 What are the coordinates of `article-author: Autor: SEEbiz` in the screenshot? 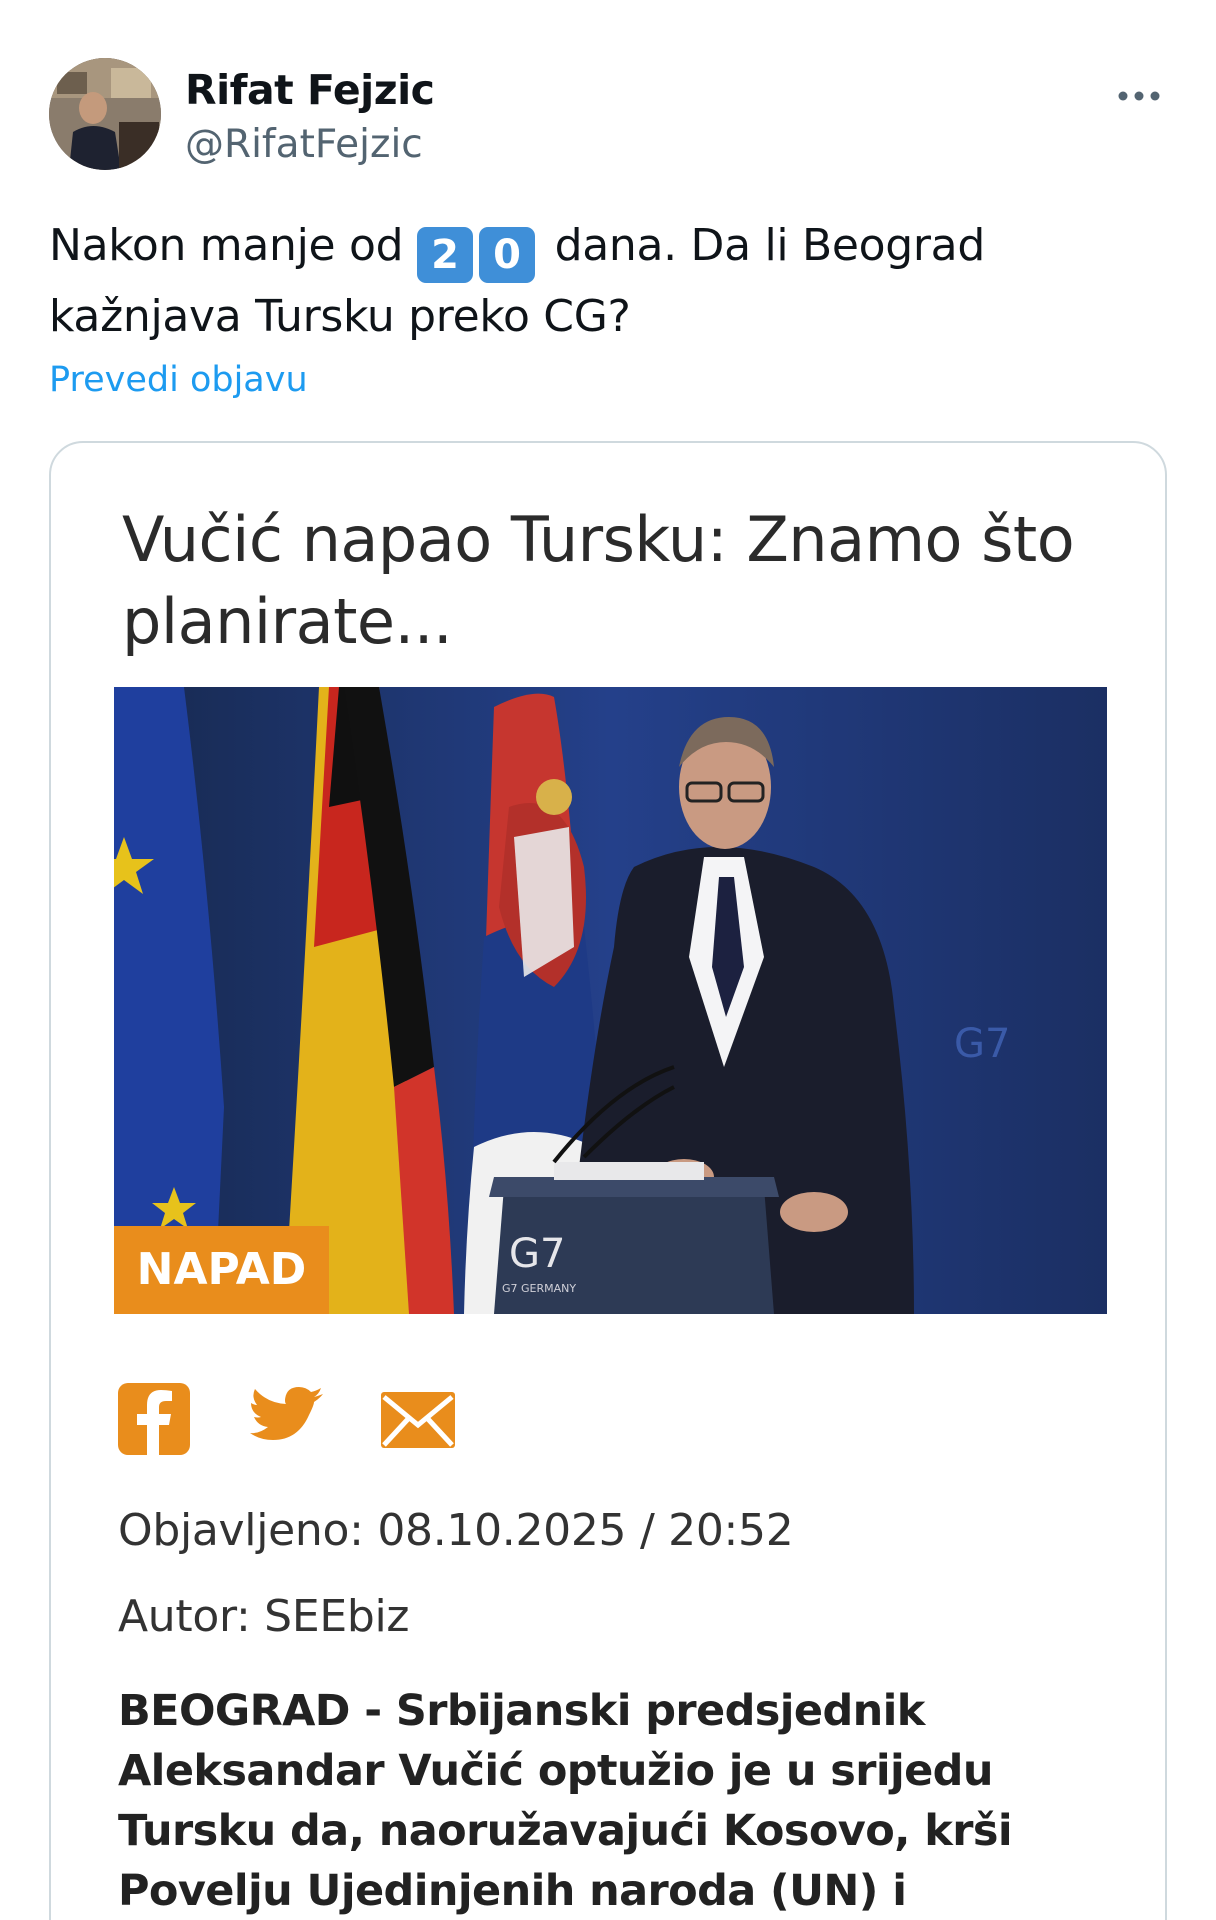 It's located at (264, 1616).